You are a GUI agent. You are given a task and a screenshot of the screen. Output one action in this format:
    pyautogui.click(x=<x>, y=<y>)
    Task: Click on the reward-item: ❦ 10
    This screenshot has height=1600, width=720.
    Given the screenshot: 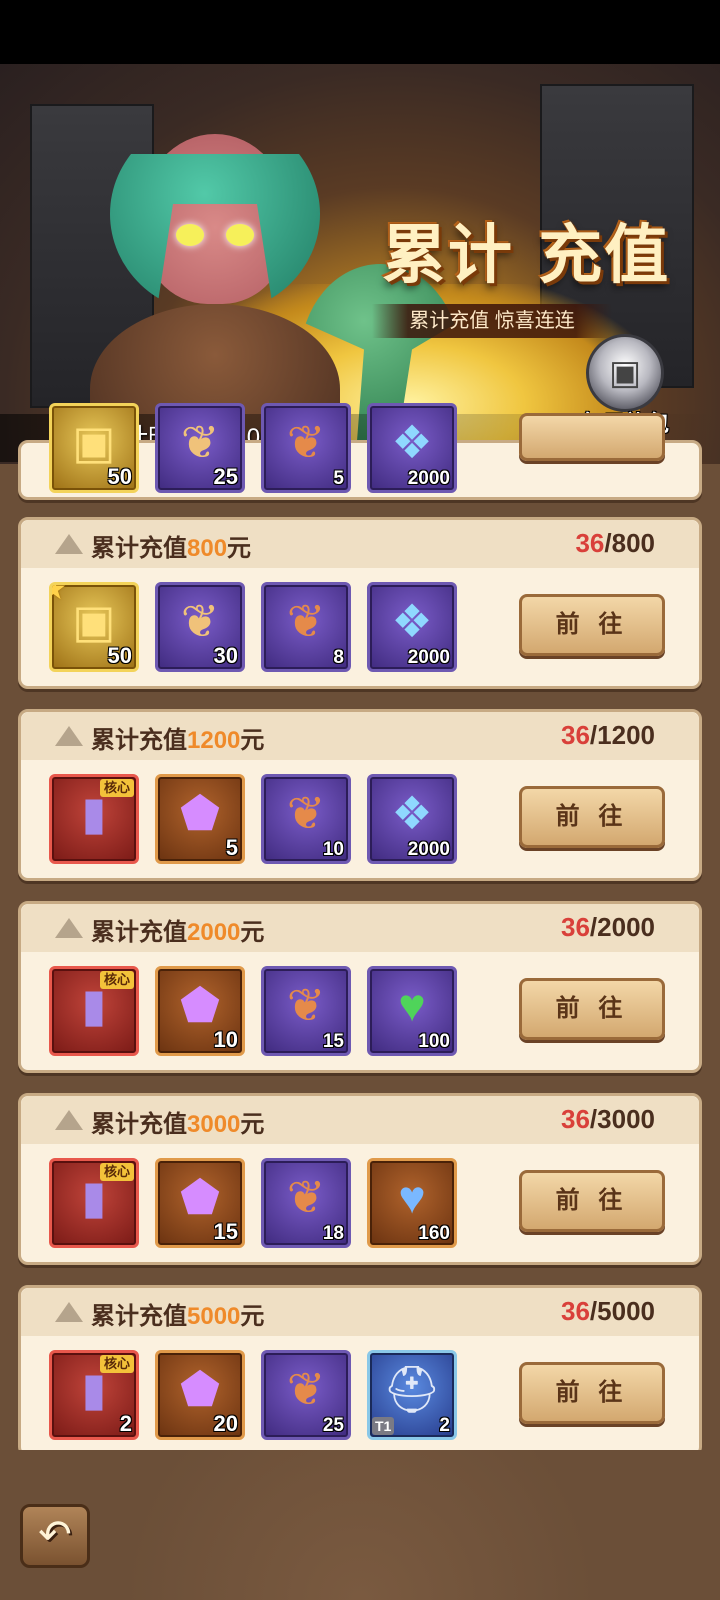 What is the action you would take?
    pyautogui.click(x=306, y=819)
    